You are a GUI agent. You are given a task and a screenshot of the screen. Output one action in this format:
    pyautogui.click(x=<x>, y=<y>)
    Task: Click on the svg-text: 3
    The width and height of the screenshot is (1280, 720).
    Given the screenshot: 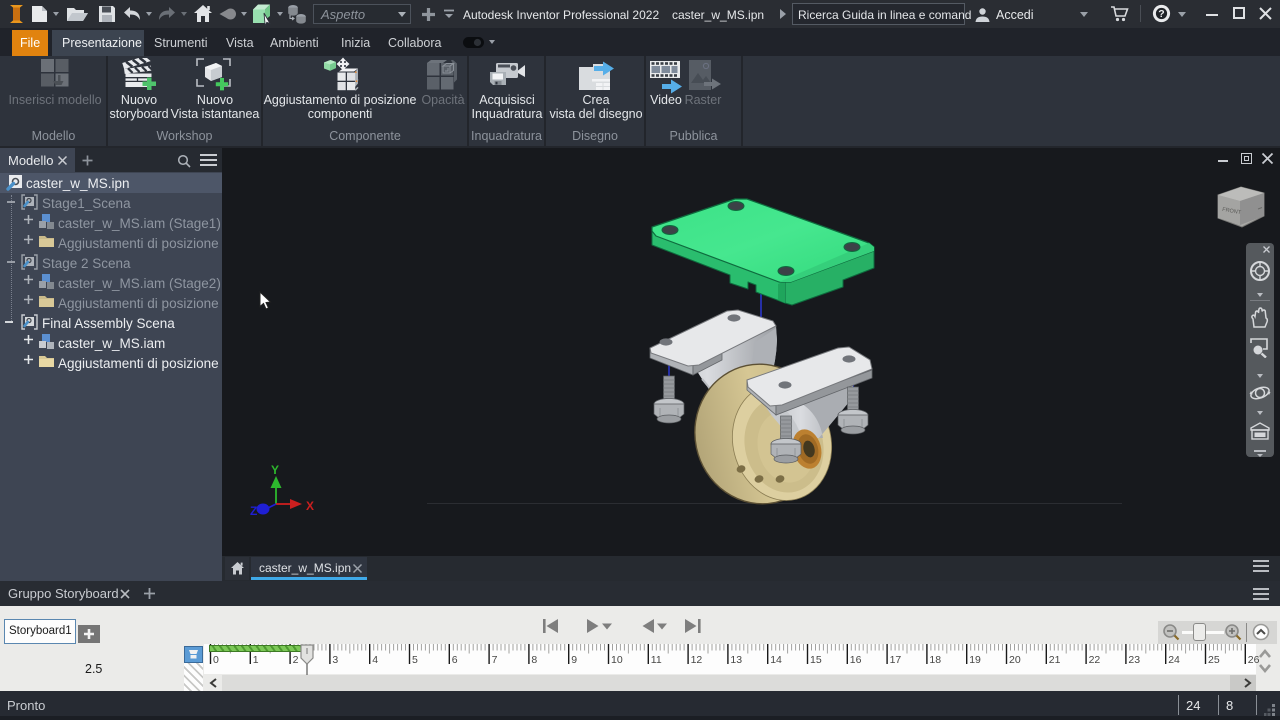 What is the action you would take?
    pyautogui.click(x=335, y=660)
    